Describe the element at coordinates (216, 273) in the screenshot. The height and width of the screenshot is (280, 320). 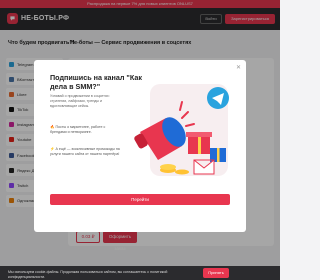
I see `accept-cookies-button: Принять` at that location.